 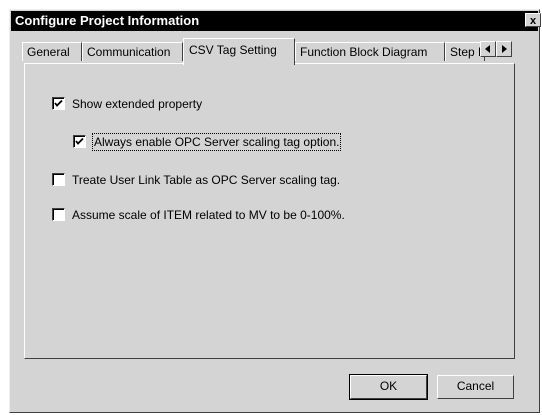 I want to click on title-bar: Configure Project Information x, so click(x=276, y=21).